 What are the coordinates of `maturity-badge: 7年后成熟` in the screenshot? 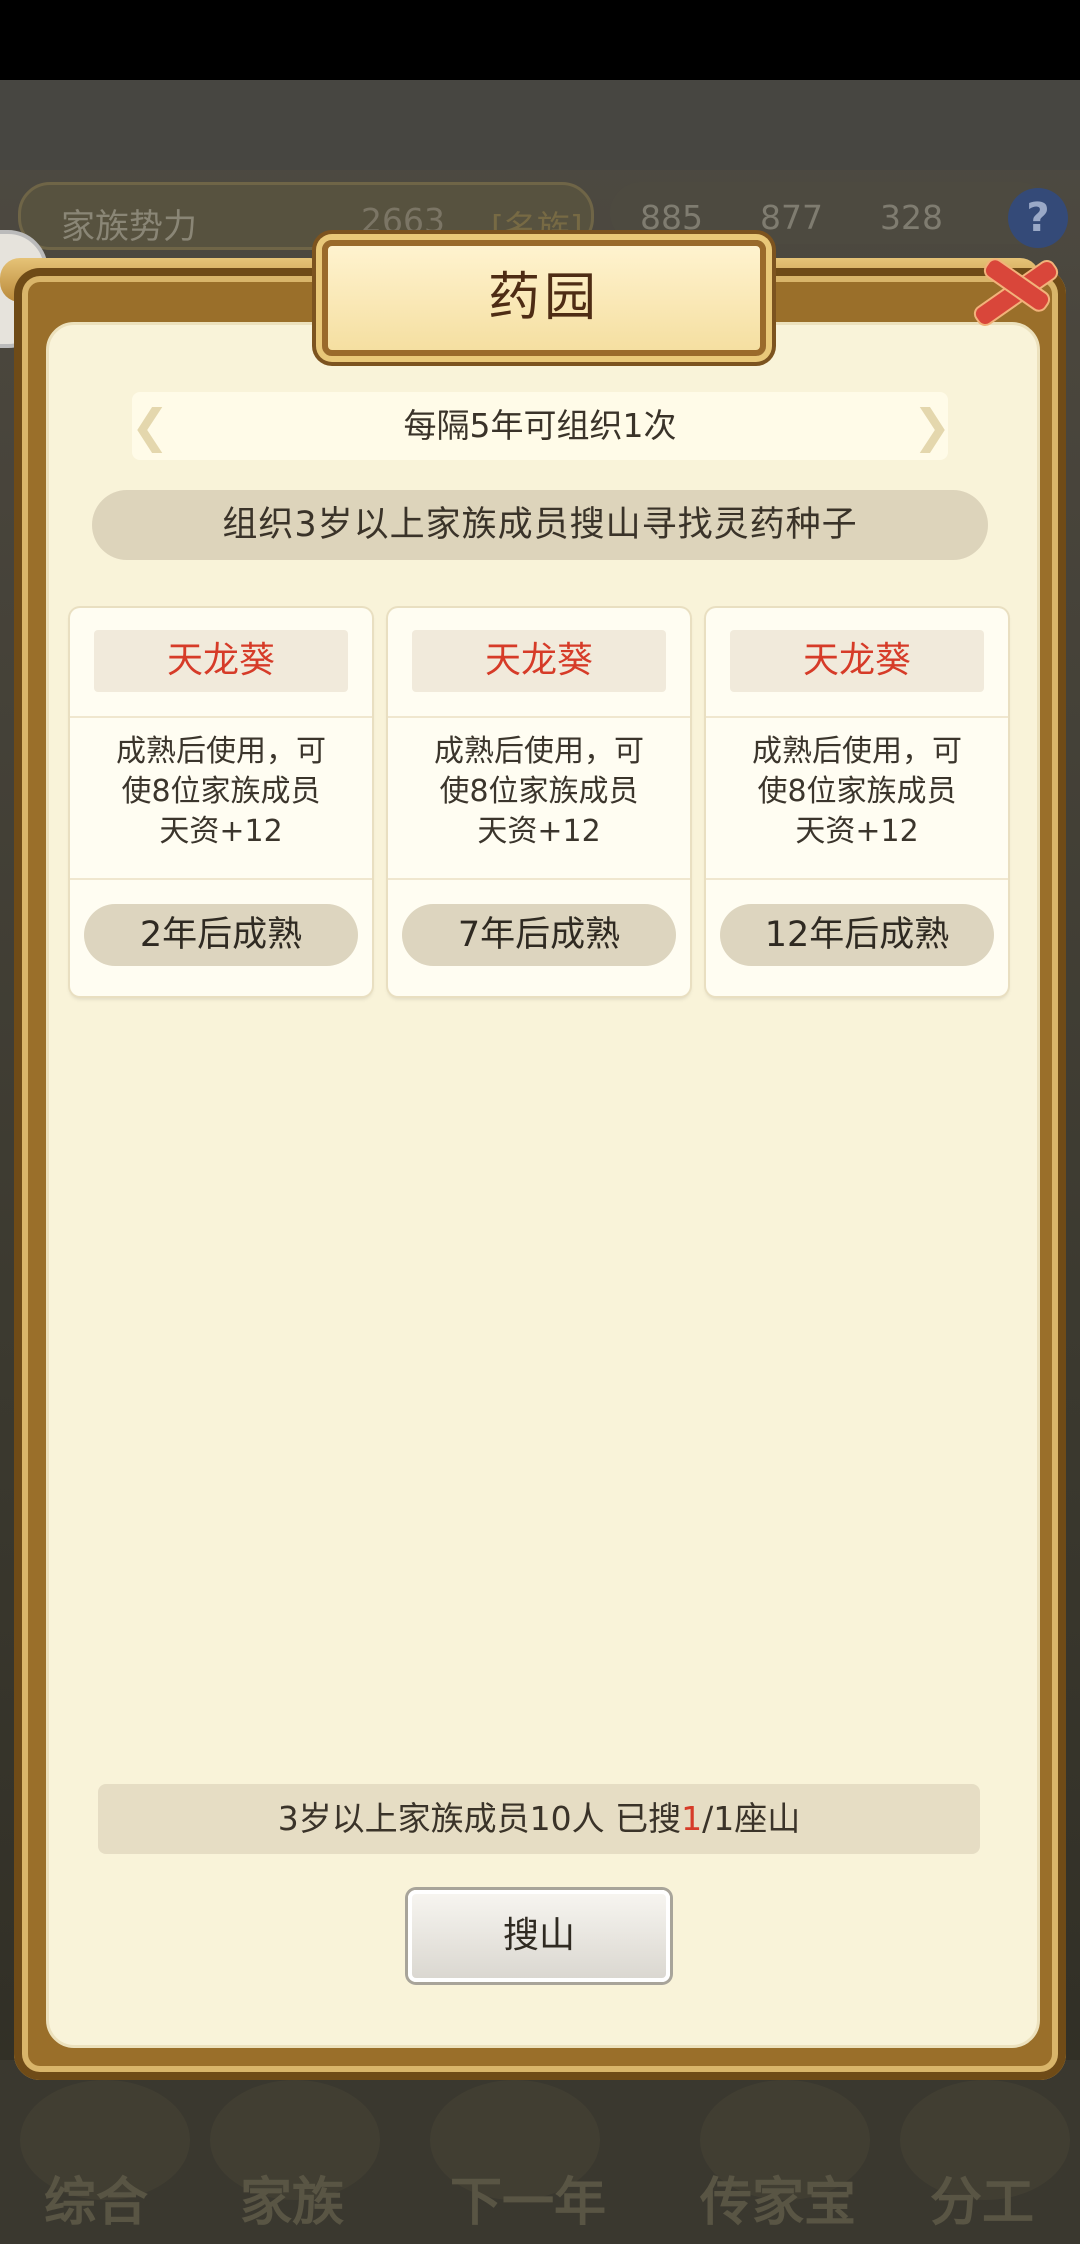 It's located at (539, 935).